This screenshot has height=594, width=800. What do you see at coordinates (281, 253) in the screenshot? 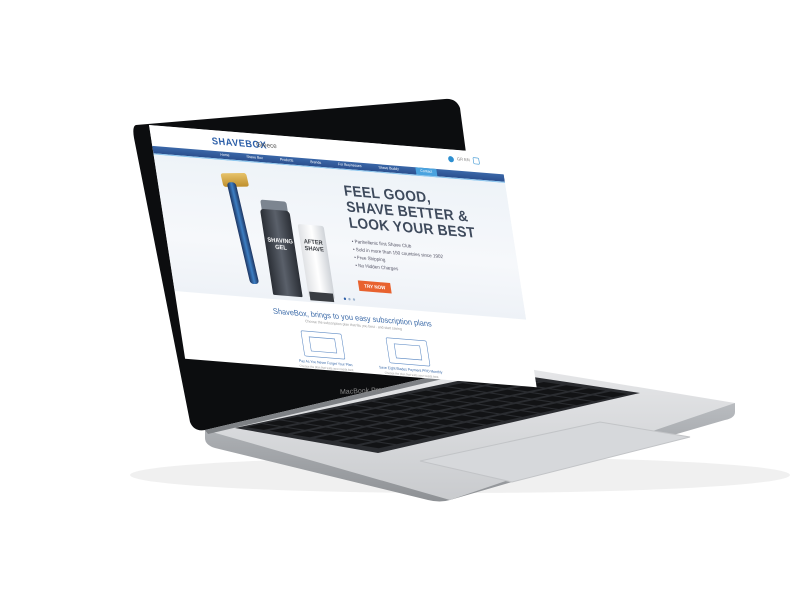
I see `shaving-gel-image` at bounding box center [281, 253].